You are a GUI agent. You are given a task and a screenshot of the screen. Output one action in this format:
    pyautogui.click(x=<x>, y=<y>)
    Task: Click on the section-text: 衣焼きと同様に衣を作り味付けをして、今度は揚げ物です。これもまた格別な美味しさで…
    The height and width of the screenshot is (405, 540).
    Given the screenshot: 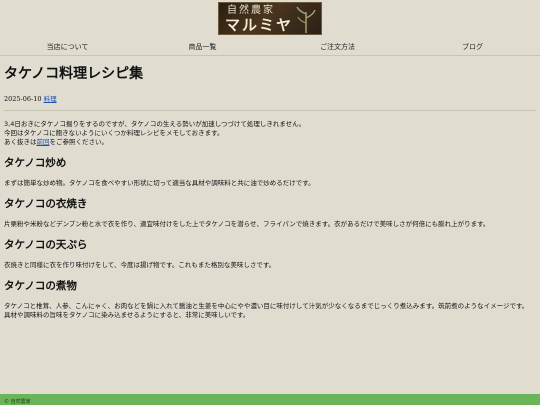 What is the action you would take?
    pyautogui.click(x=140, y=265)
    